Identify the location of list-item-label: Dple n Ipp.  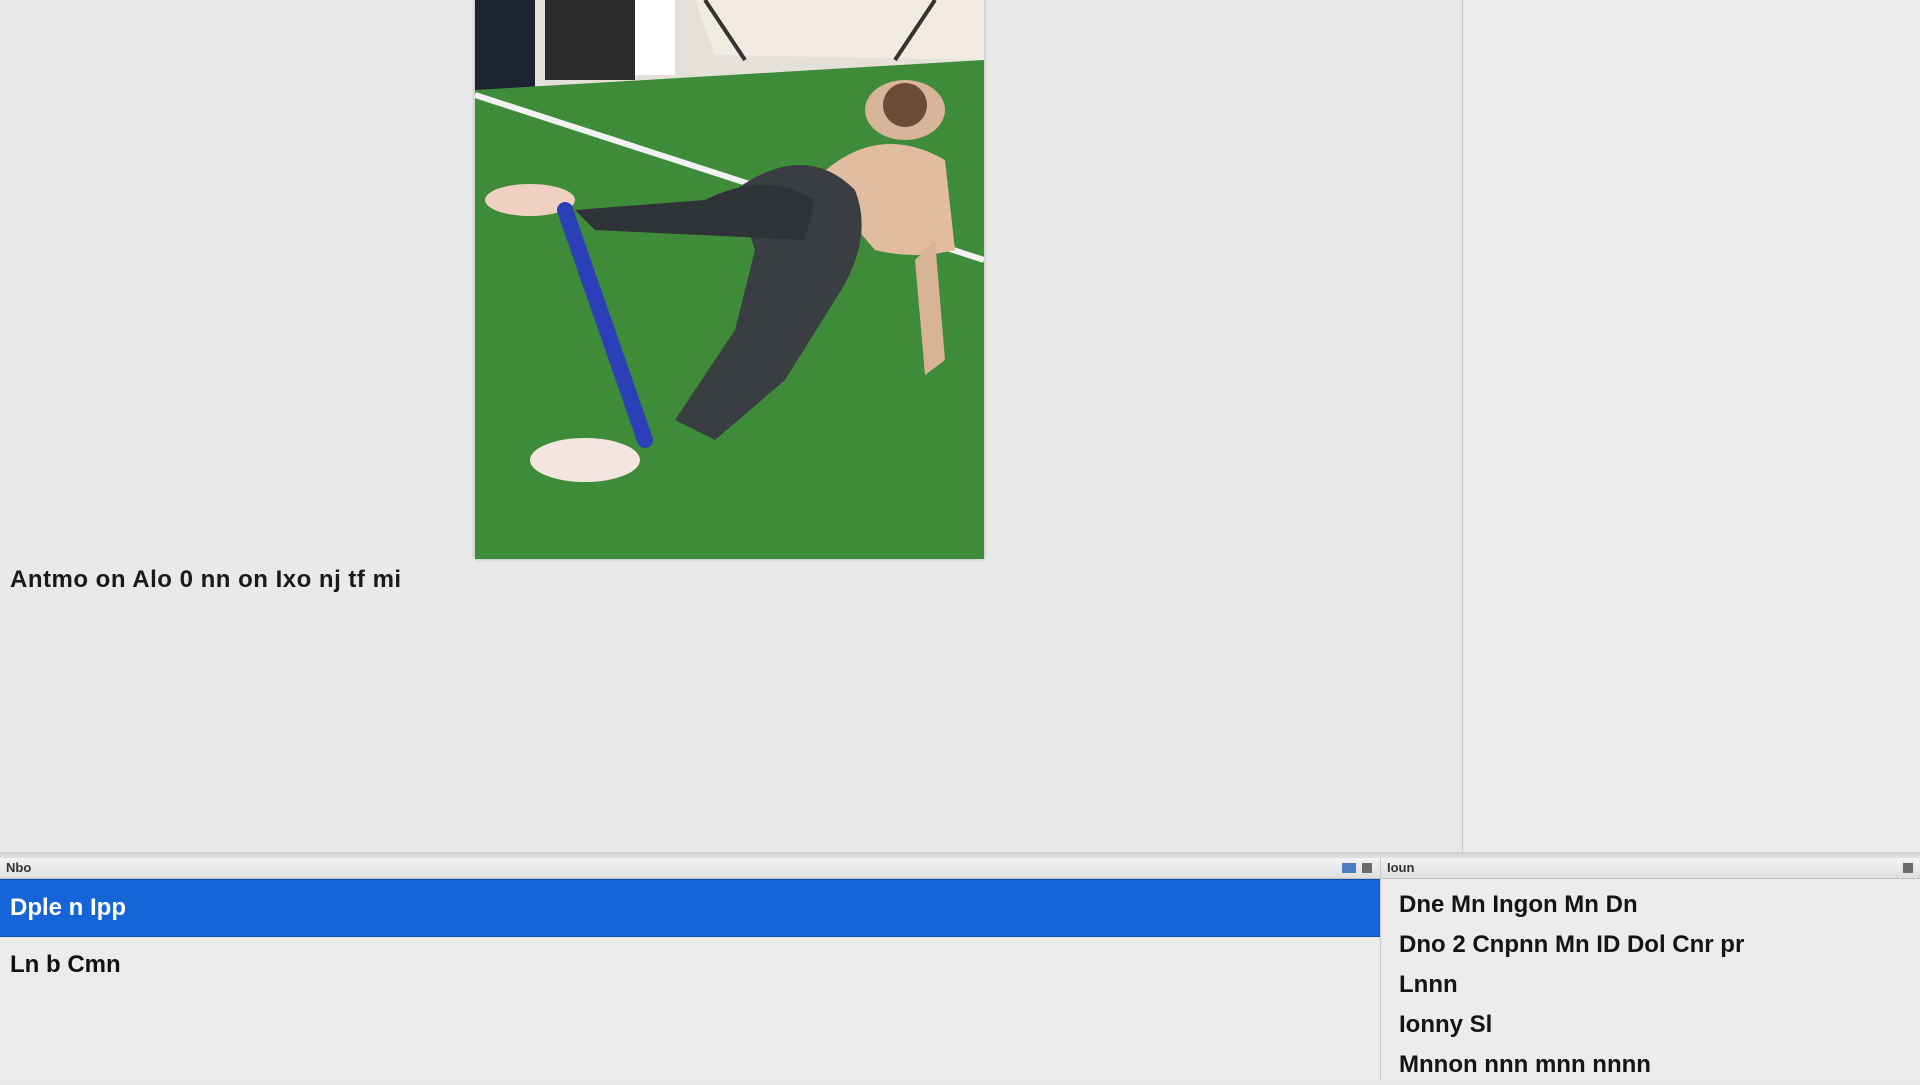
(68, 907).